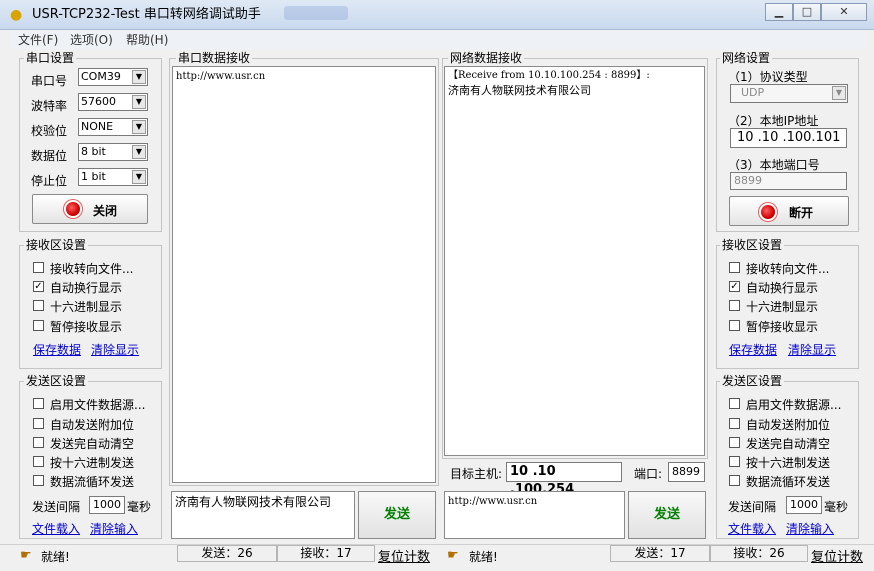 The height and width of the screenshot is (571, 874). Describe the element at coordinates (842, 555) in the screenshot. I see `right-reset-count-button: 复位计数` at that location.